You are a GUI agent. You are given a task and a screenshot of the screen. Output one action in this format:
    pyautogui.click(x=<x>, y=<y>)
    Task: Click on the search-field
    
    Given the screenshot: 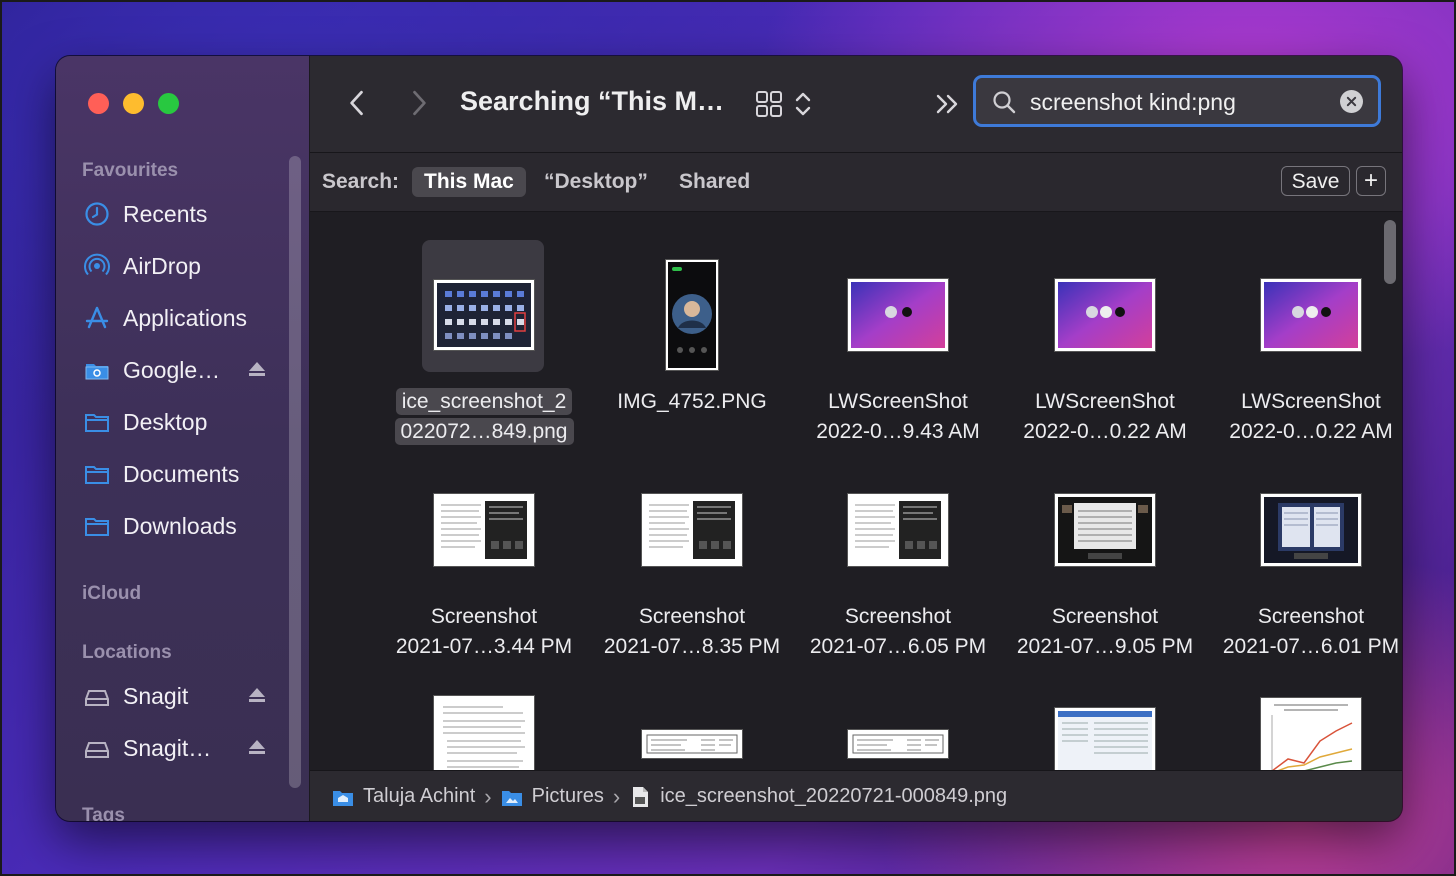 What is the action you would take?
    pyautogui.click(x=1177, y=101)
    